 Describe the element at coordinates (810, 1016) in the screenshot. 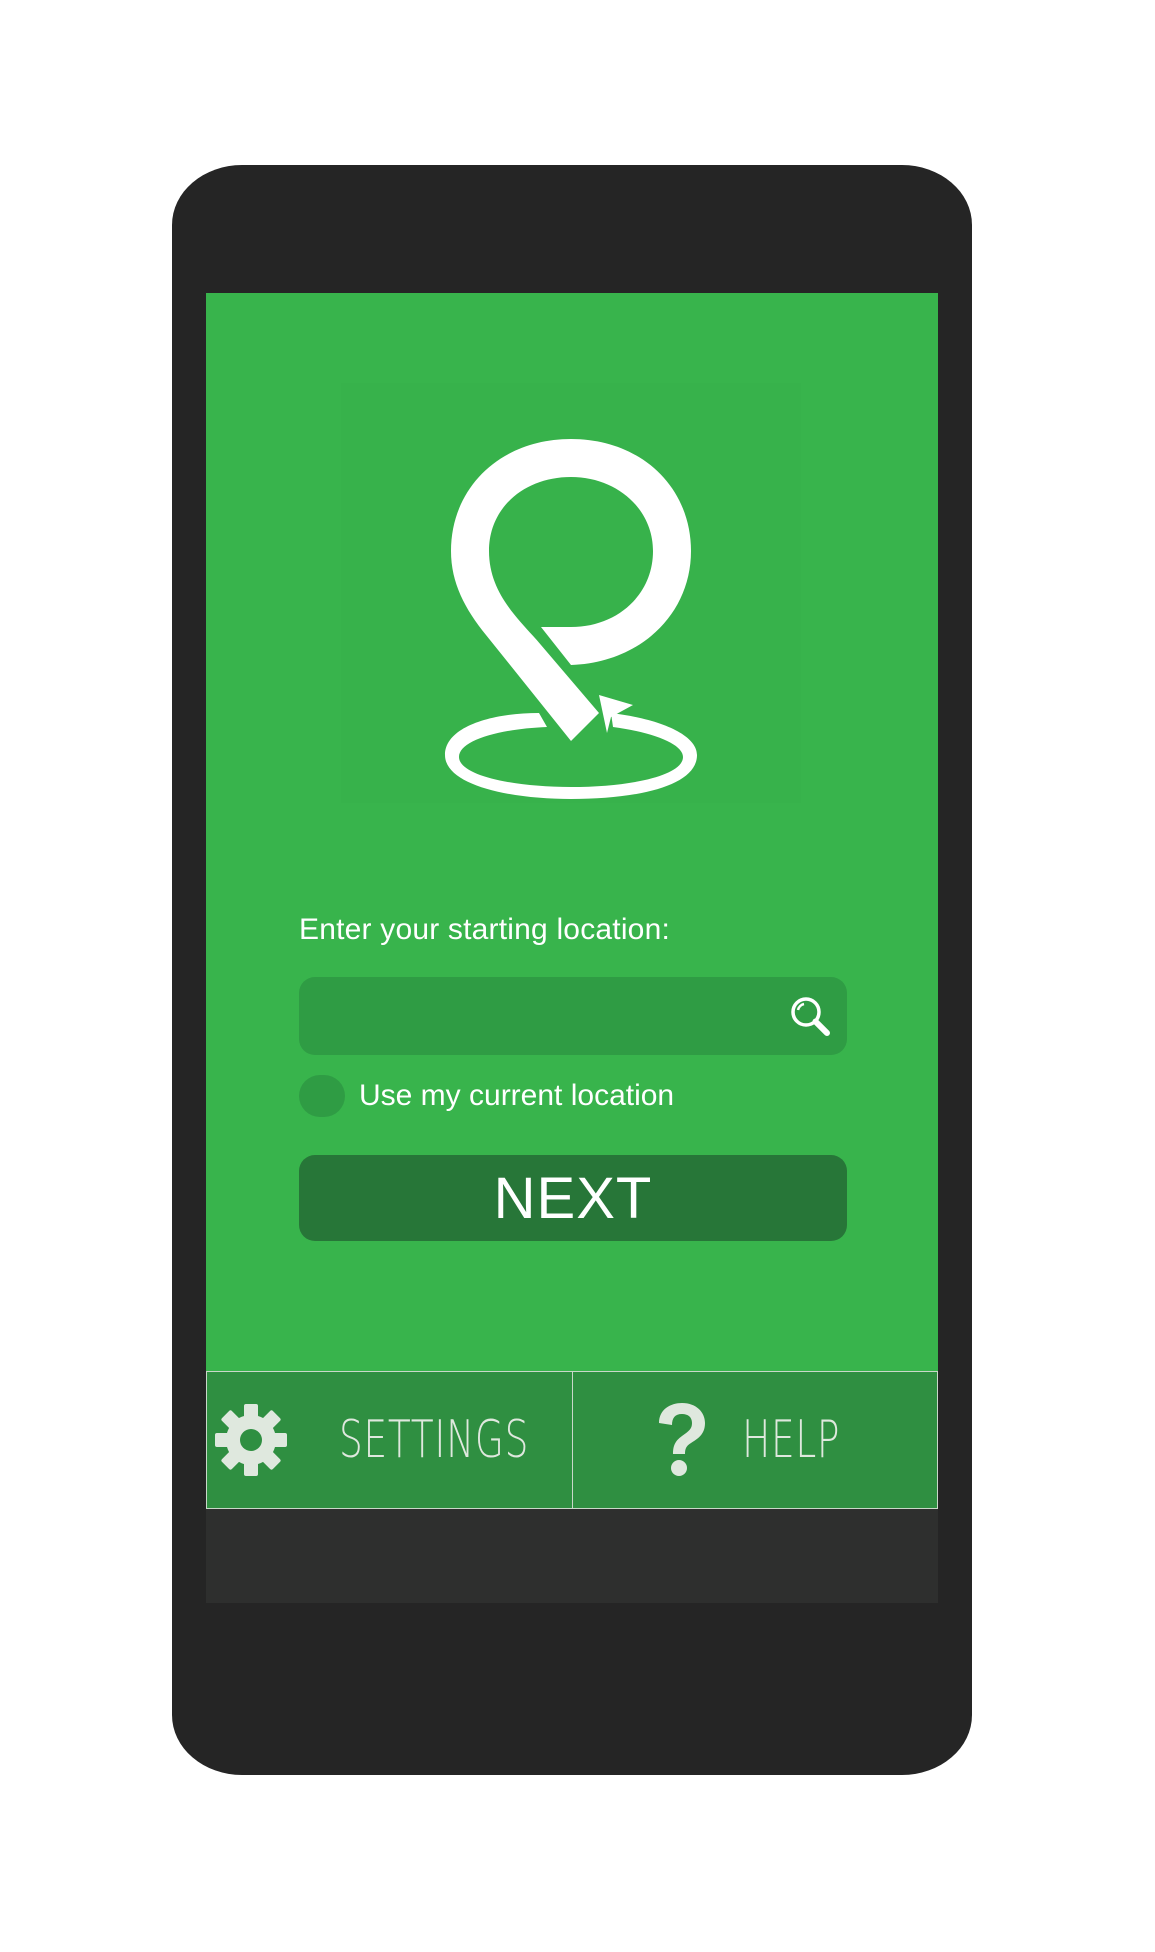

I see `search-icon` at that location.